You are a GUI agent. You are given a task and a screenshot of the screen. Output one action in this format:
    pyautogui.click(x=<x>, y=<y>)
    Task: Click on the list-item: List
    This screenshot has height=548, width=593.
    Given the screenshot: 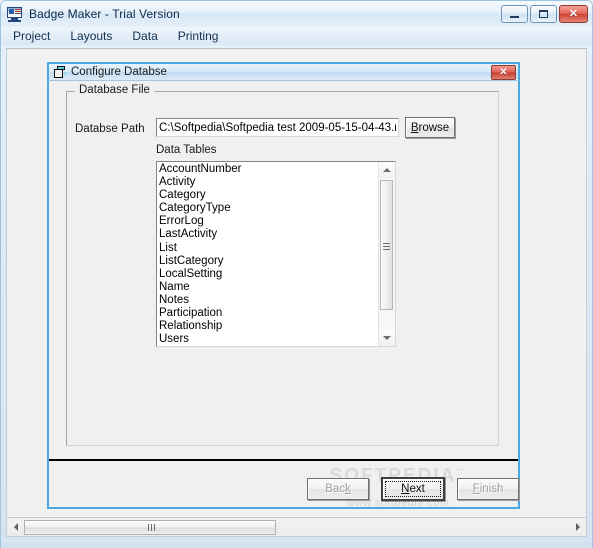 What is the action you would take?
    pyautogui.click(x=268, y=248)
    